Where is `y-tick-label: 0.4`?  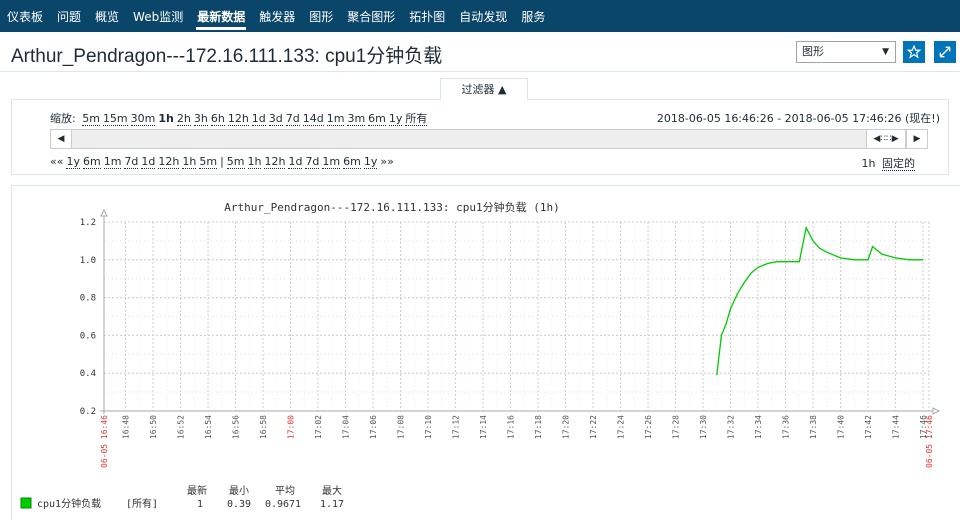
y-tick-label: 0.4 is located at coordinates (88, 374).